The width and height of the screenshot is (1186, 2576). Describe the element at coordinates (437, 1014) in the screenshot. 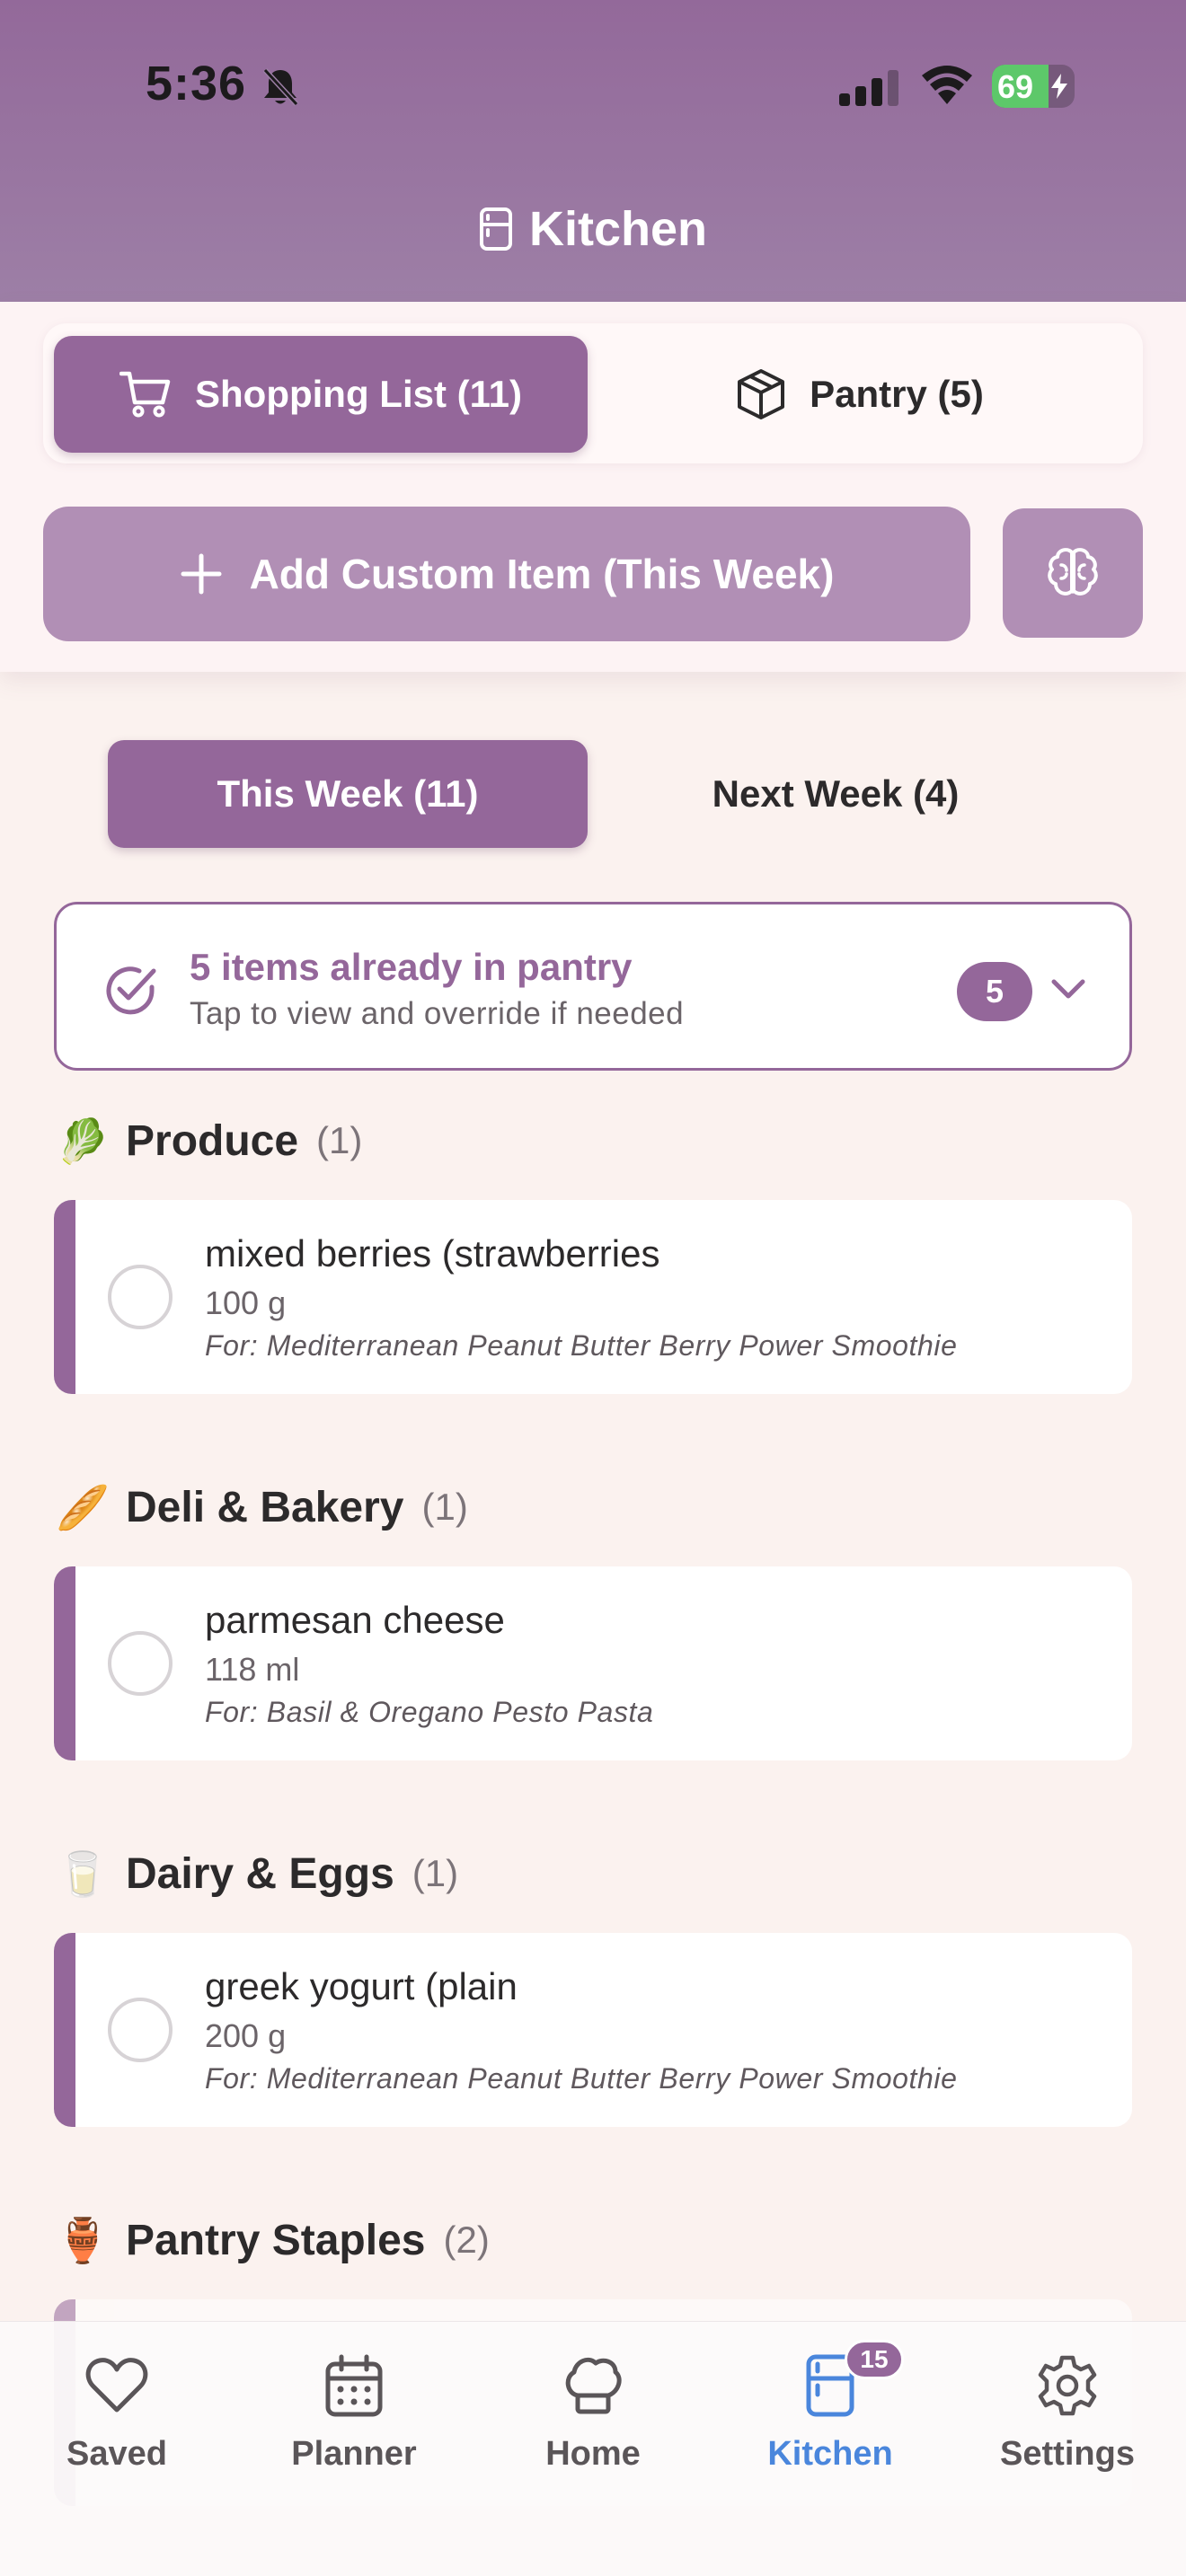

I see `pantry-banner-subtitle: Tap to view and override if needed` at that location.